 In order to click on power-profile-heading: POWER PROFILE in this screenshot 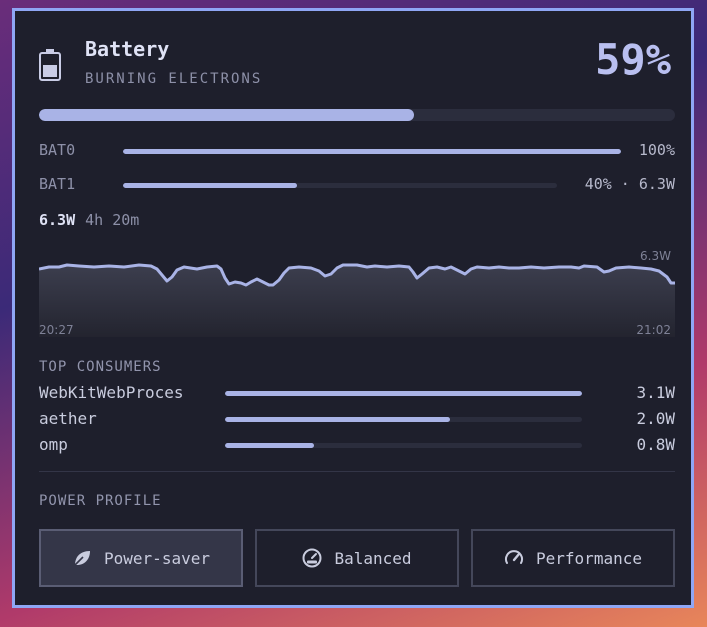, I will do `click(100, 501)`.